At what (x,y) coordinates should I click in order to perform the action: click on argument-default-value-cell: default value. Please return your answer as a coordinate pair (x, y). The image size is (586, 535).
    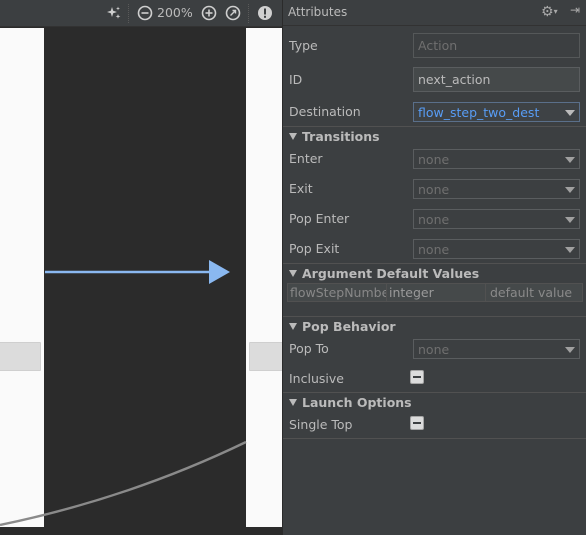
    Looking at the image, I should click on (534, 292).